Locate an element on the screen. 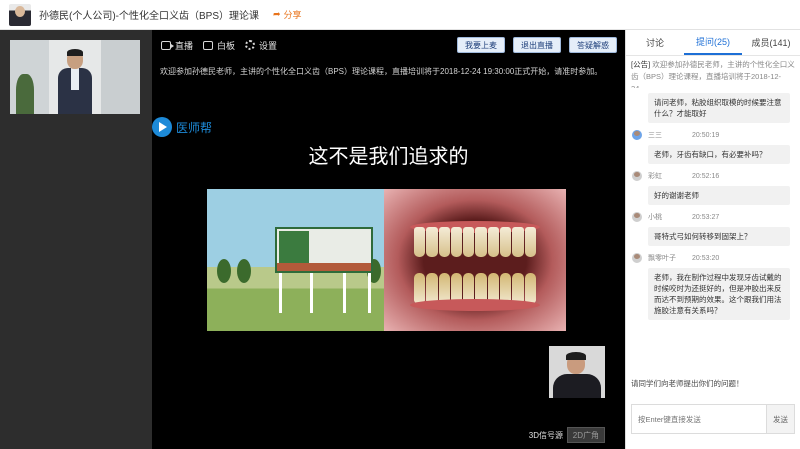  message-meta: 彩虹 20:52:16 is located at coordinates (713, 176).